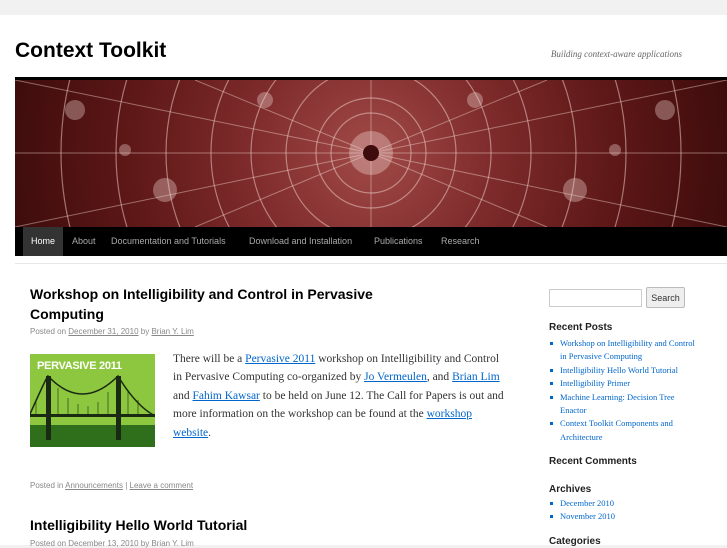  Describe the element at coordinates (103, 331) in the screenshot. I see `post-date-link: December 31, 2010` at that location.